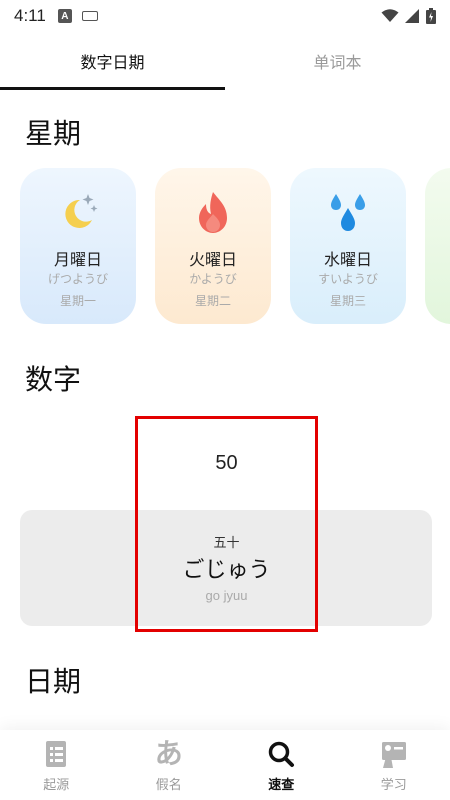 Image resolution: width=450 pixels, height=800 pixels. What do you see at coordinates (56, 785) in the screenshot?
I see `nav-label: 起源` at bounding box center [56, 785].